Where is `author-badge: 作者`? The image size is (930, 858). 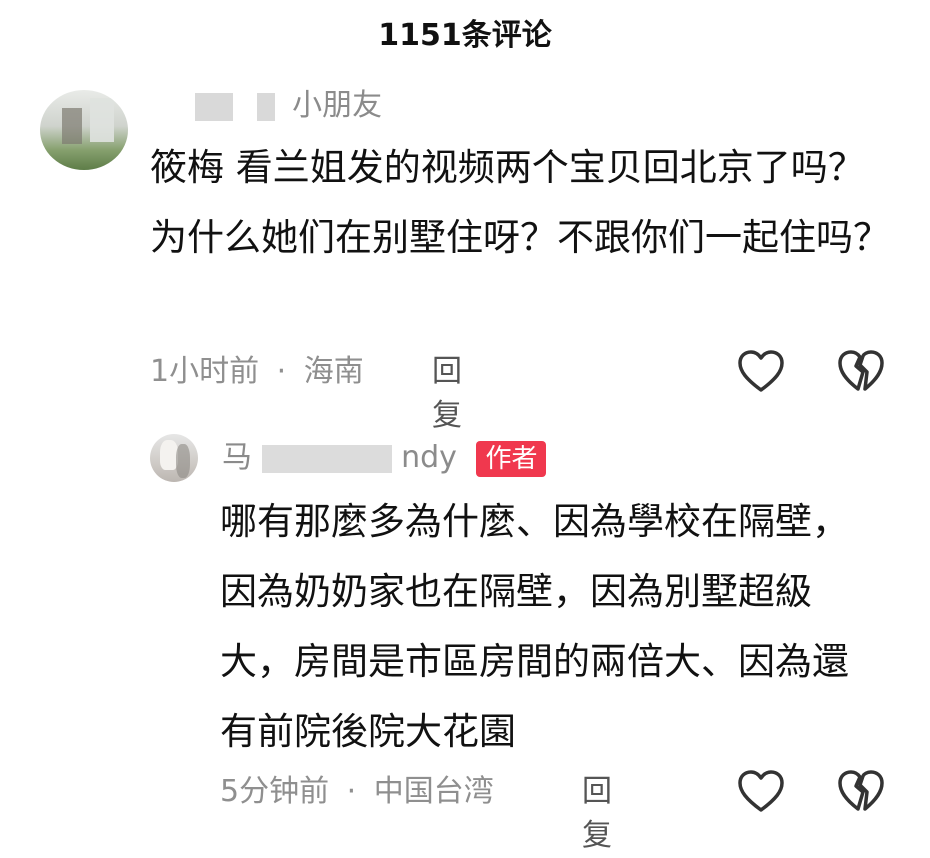
author-badge: 作者 is located at coordinates (511, 458).